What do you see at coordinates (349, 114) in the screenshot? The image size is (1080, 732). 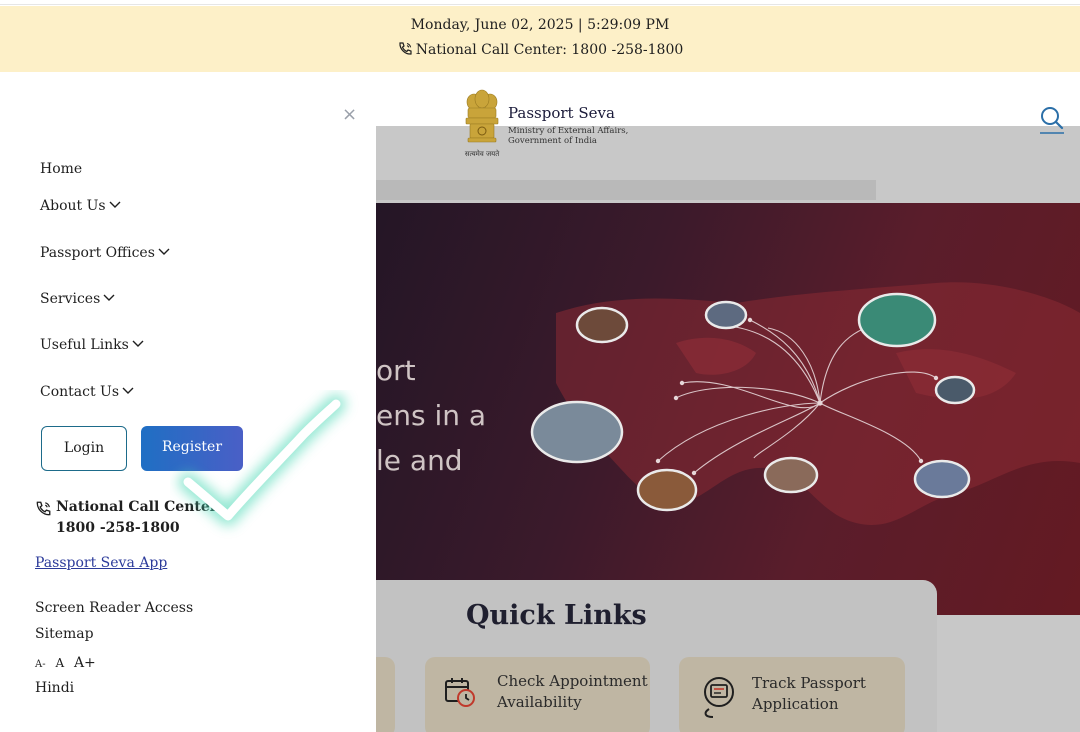 I see `close-drawer-button: ×` at bounding box center [349, 114].